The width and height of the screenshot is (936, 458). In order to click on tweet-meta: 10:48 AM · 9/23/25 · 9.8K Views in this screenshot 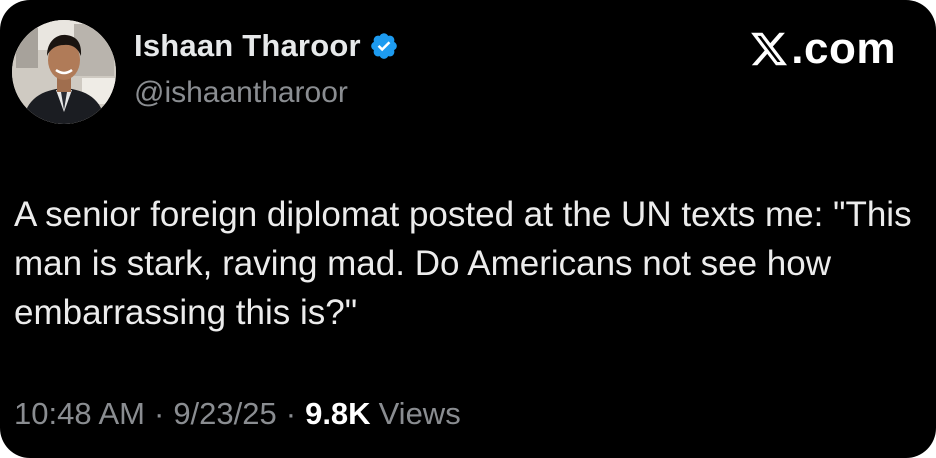, I will do `click(237, 414)`.